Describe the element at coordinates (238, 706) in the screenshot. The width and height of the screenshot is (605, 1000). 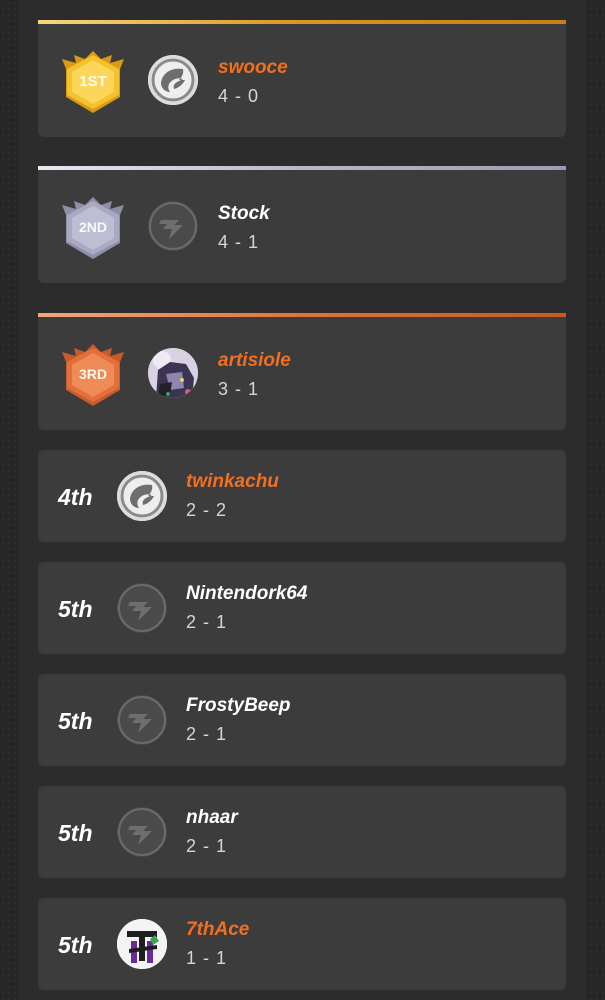
I see `player-name: FrostyBeep` at that location.